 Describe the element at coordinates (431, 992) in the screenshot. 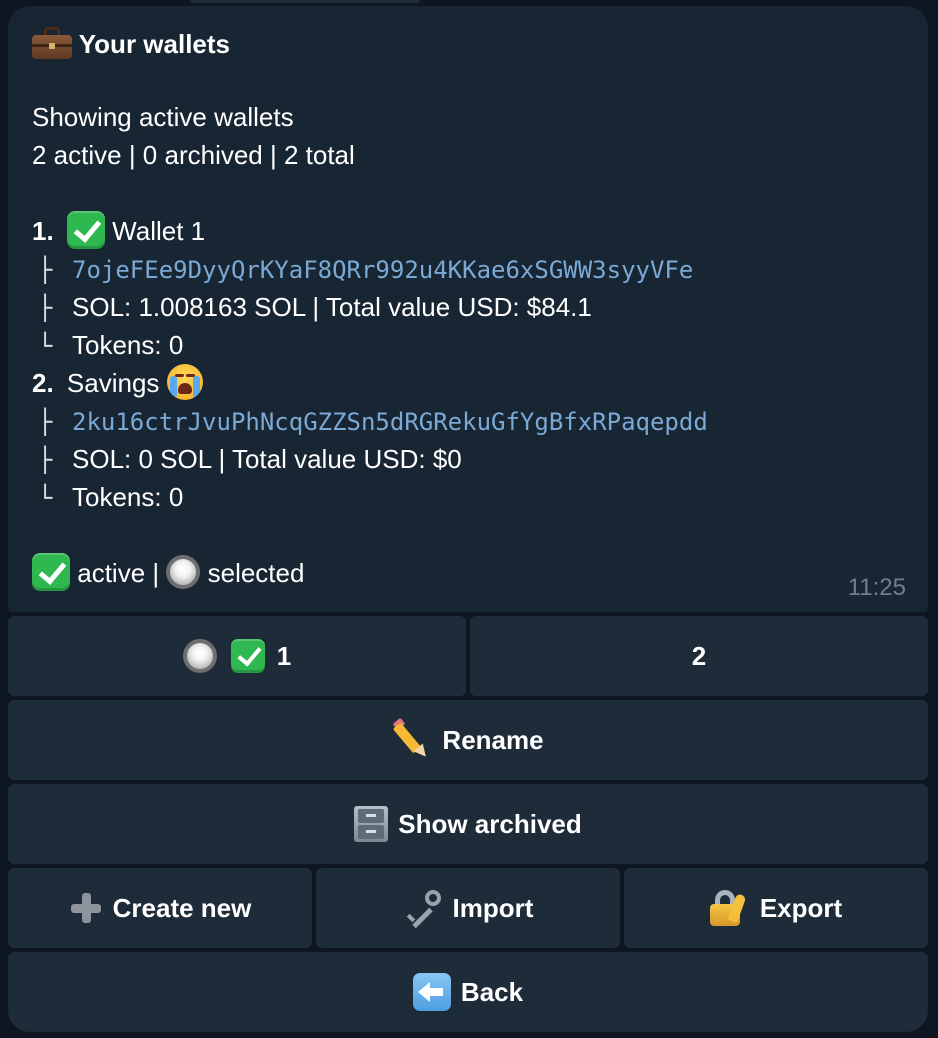

I see `back-arrow-icon` at that location.